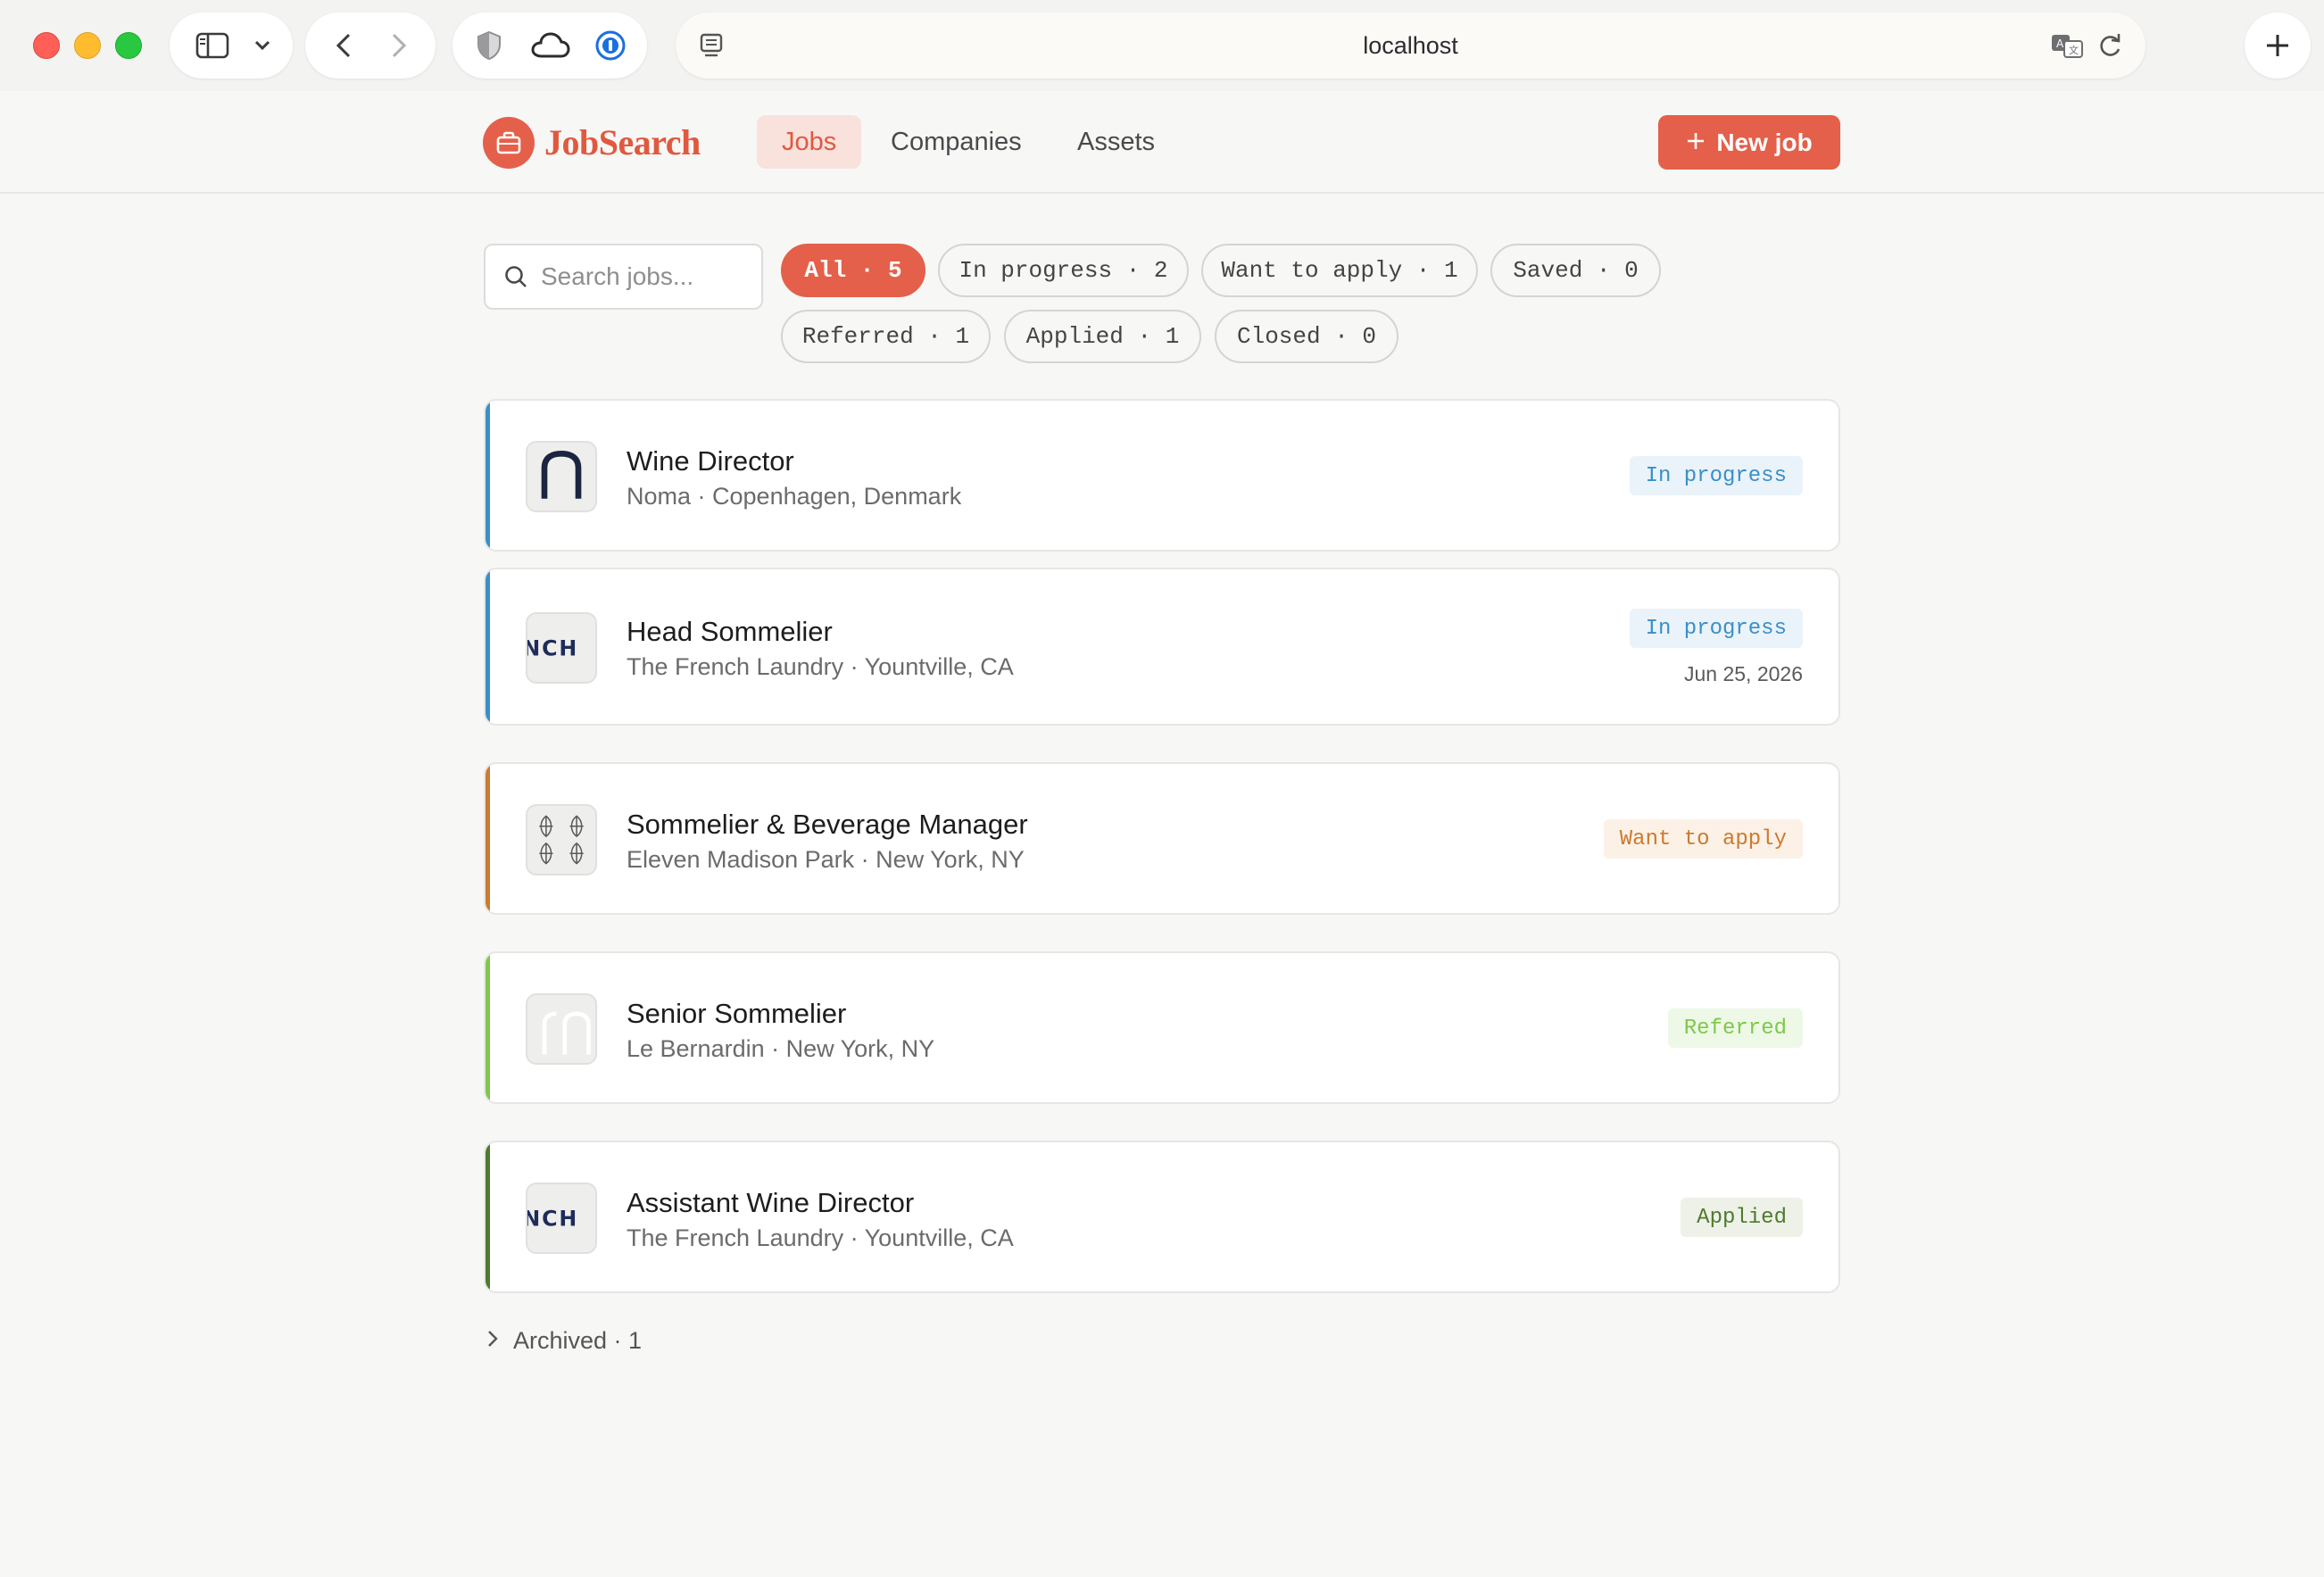 The height and width of the screenshot is (1577, 2324). Describe the element at coordinates (1735, 1028) in the screenshot. I see `status-badge: Referred` at that location.